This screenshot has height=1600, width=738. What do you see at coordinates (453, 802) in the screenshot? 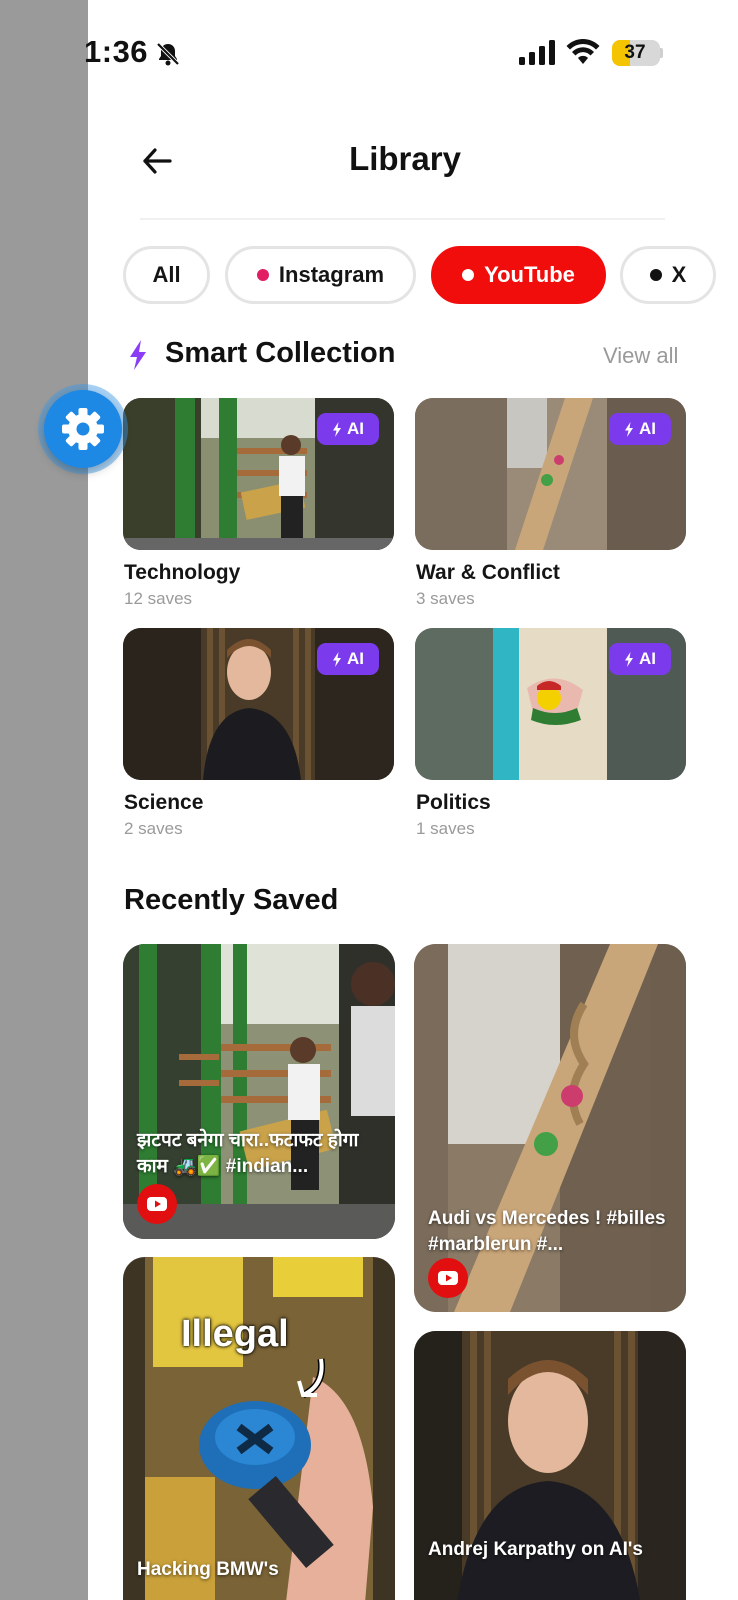
I see `collection-title: Politics` at bounding box center [453, 802].